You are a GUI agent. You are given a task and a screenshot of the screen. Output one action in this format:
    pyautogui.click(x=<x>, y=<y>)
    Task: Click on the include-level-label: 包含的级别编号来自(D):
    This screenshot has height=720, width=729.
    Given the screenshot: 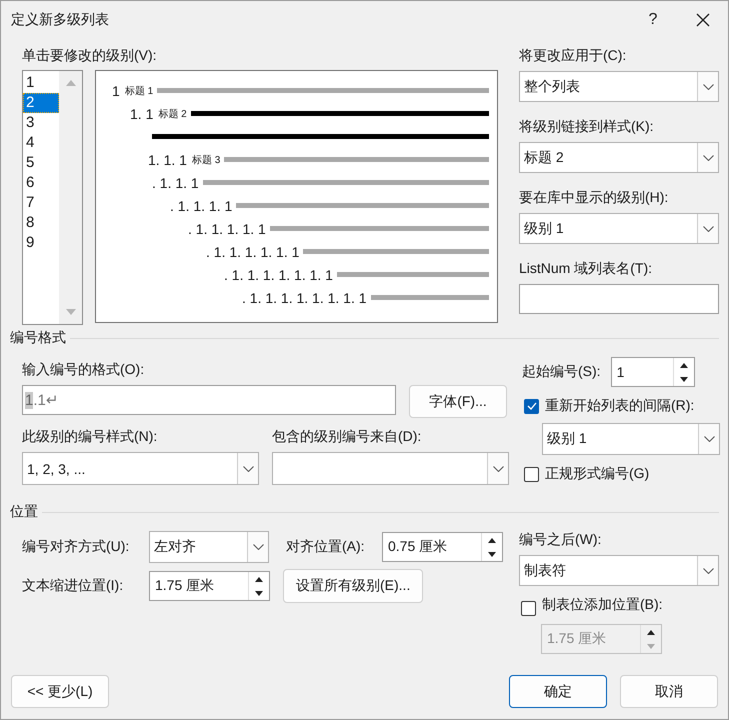 What is the action you would take?
    pyautogui.click(x=347, y=437)
    